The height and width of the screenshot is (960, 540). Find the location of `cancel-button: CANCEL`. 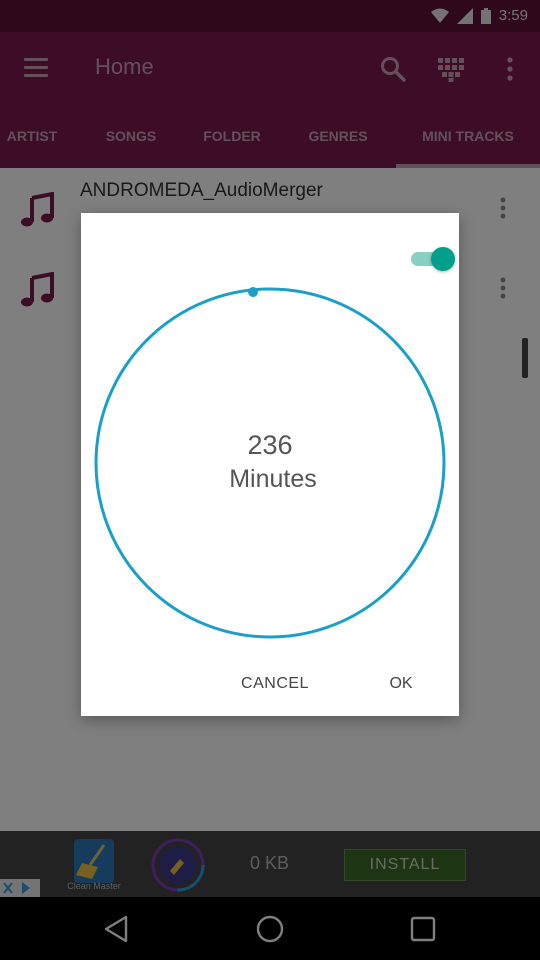

cancel-button: CANCEL is located at coordinates (275, 684).